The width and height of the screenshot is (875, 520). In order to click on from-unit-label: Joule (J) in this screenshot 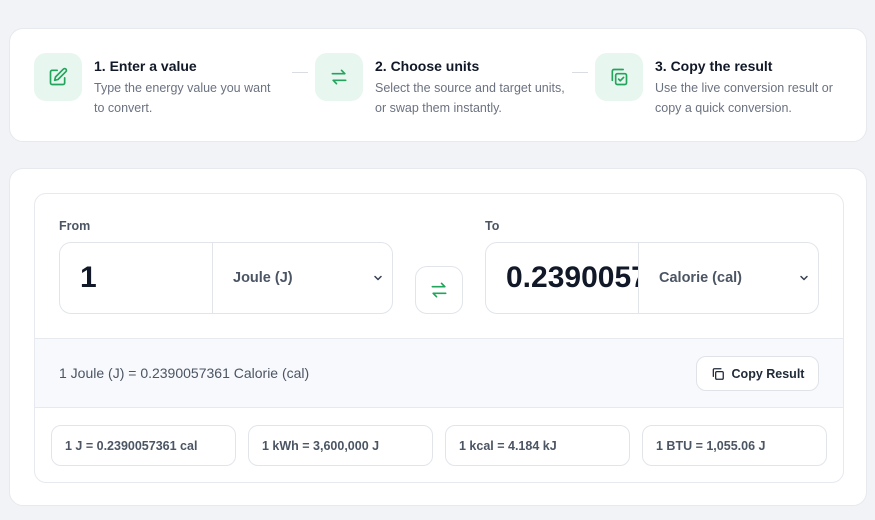, I will do `click(263, 278)`.